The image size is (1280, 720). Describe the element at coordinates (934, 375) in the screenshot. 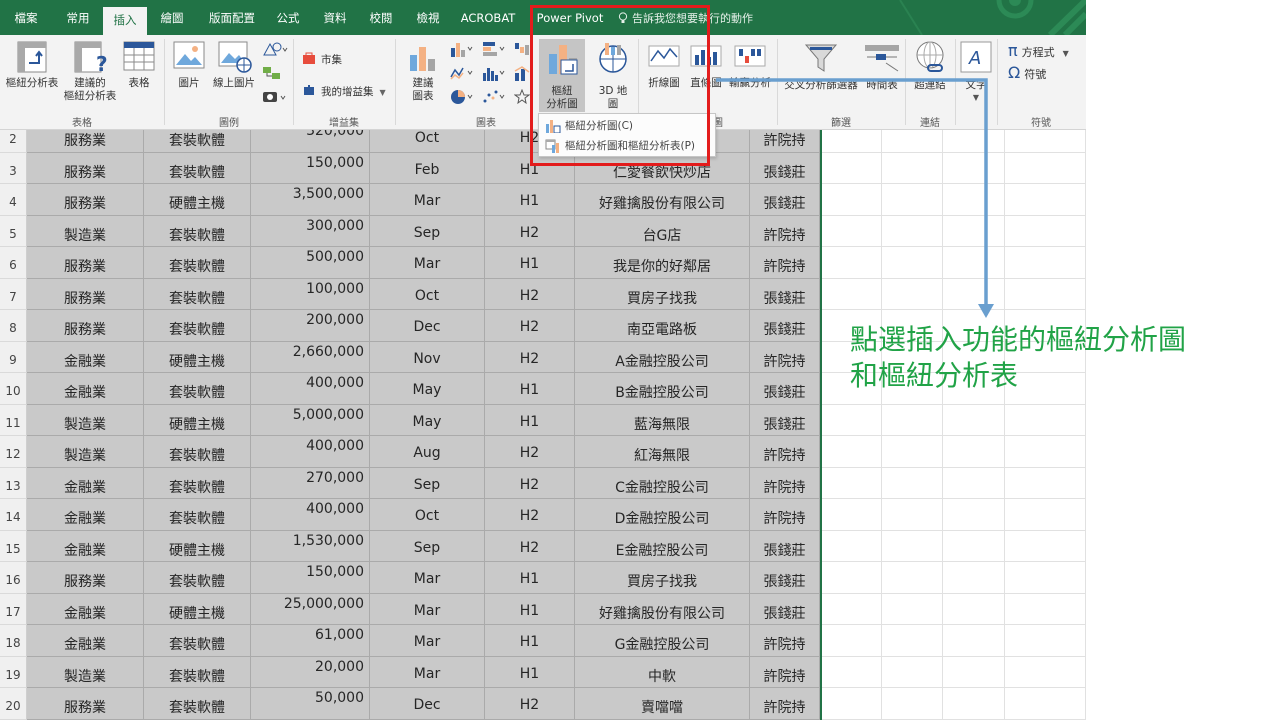

I see `annotation-line-2: 和樞紐分析表` at that location.